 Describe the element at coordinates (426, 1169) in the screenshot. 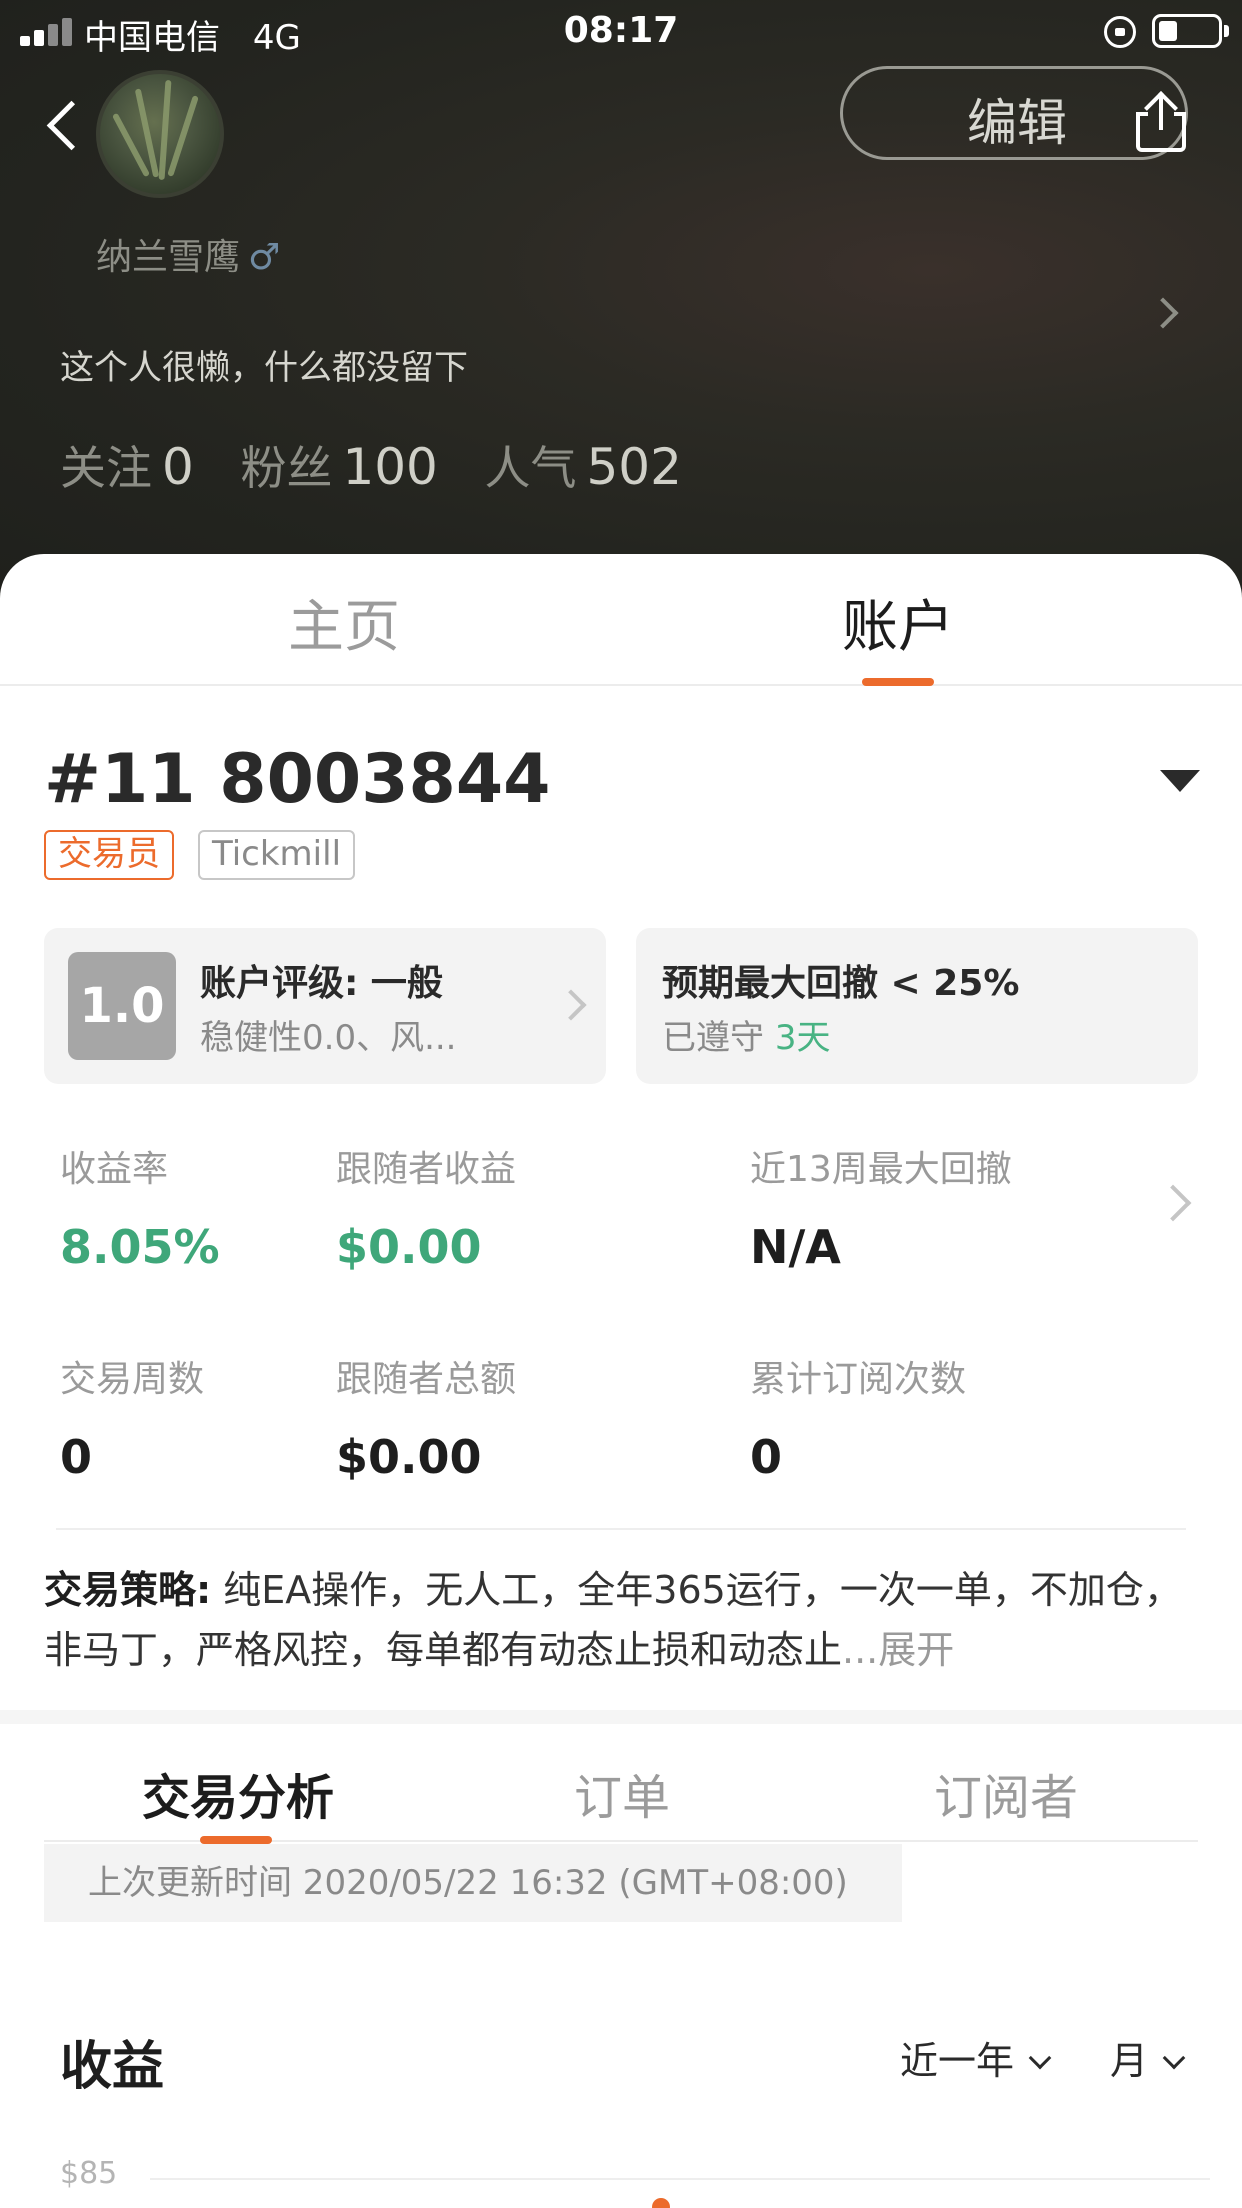

I see `metric-follower-profit-label: 跟随者收益` at that location.